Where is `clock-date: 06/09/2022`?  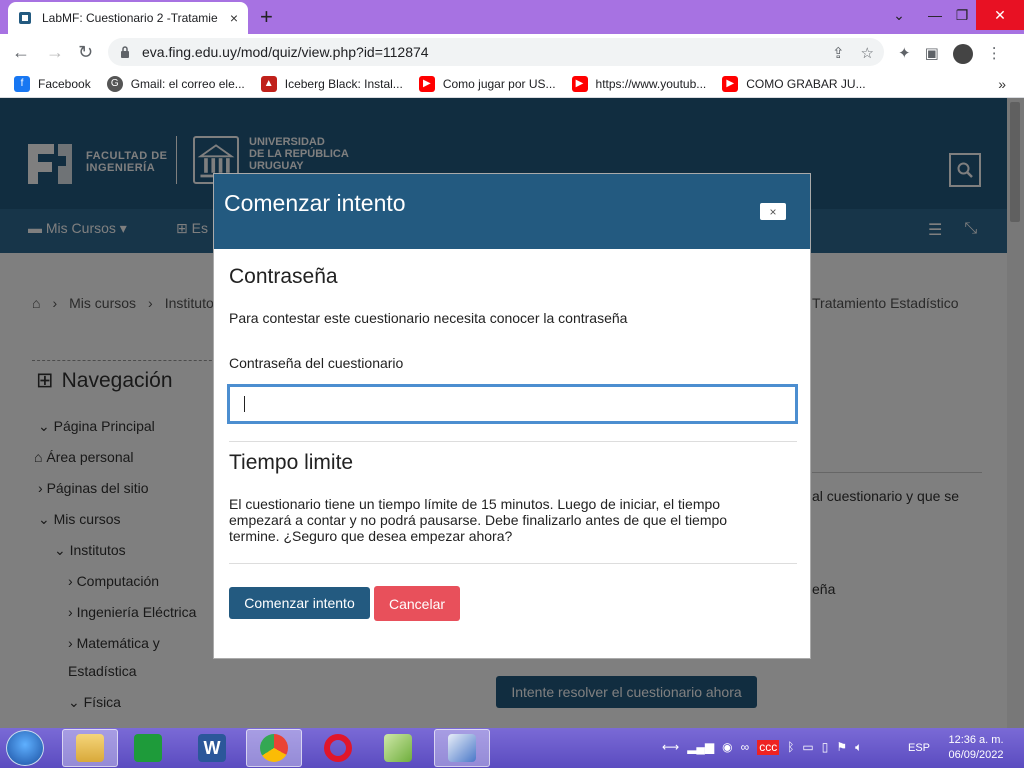 clock-date: 06/09/2022 is located at coordinates (976, 755).